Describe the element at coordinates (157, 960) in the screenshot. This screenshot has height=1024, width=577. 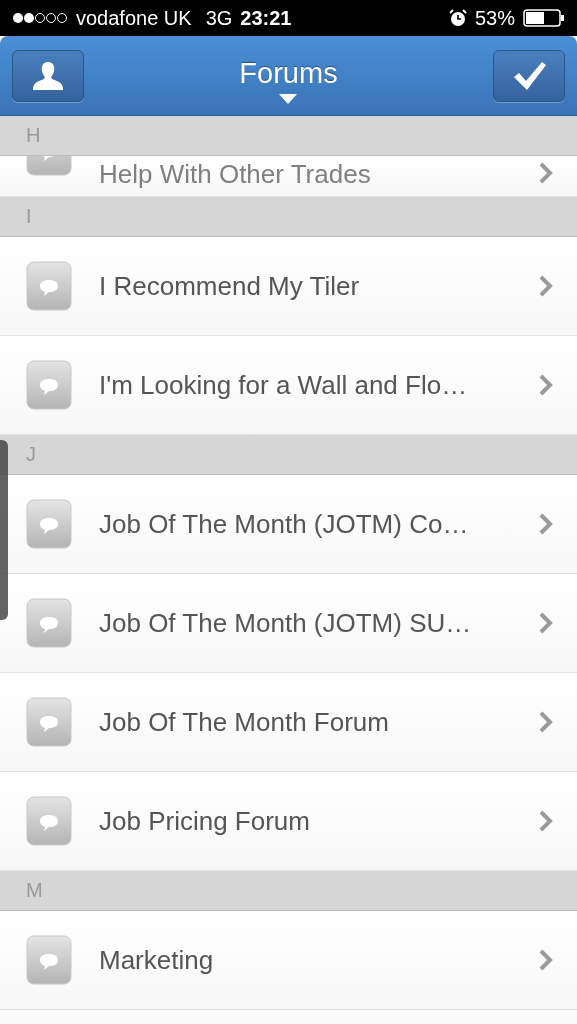
I see `forum-title: Marketing` at that location.